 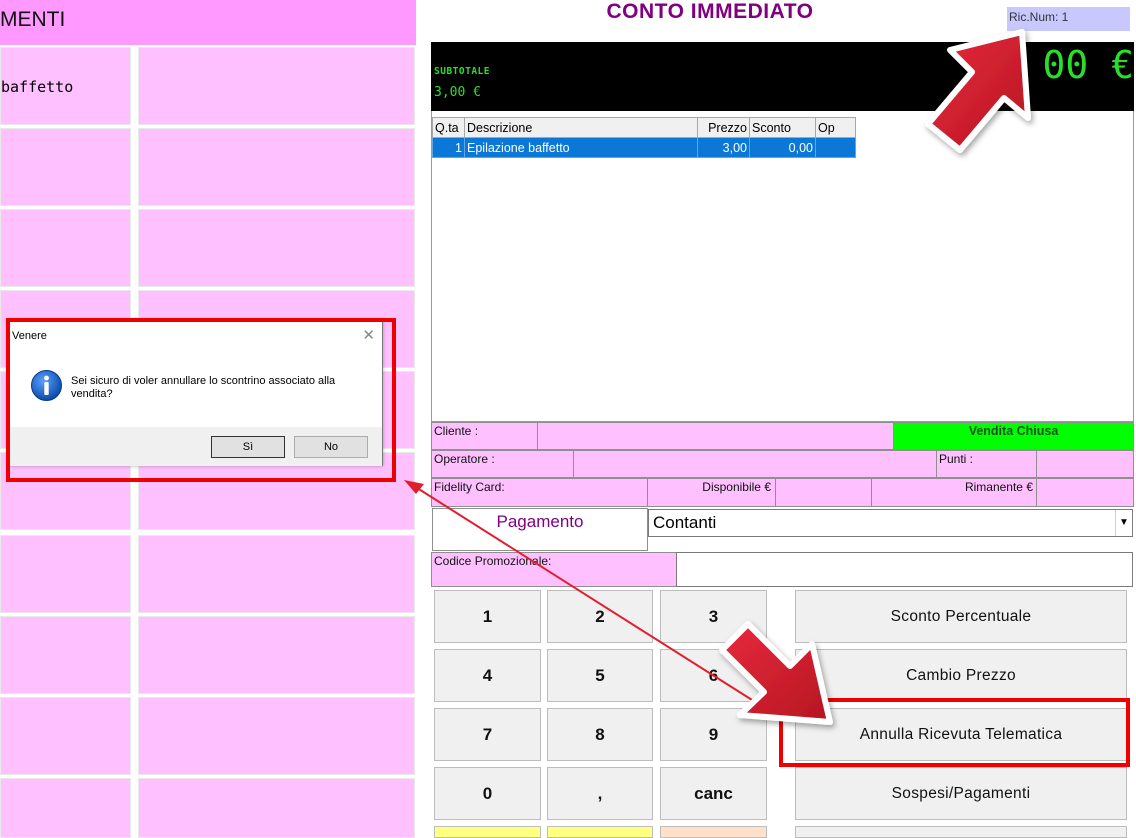 I want to click on annotation-arrow-downright, so click(x=776, y=673).